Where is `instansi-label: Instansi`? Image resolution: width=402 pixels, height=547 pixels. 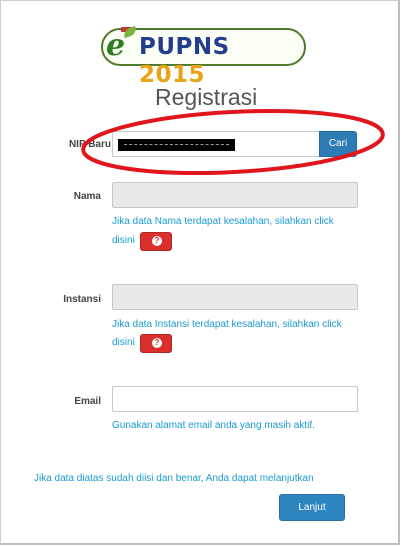
instansi-label: Instansi is located at coordinates (82, 299).